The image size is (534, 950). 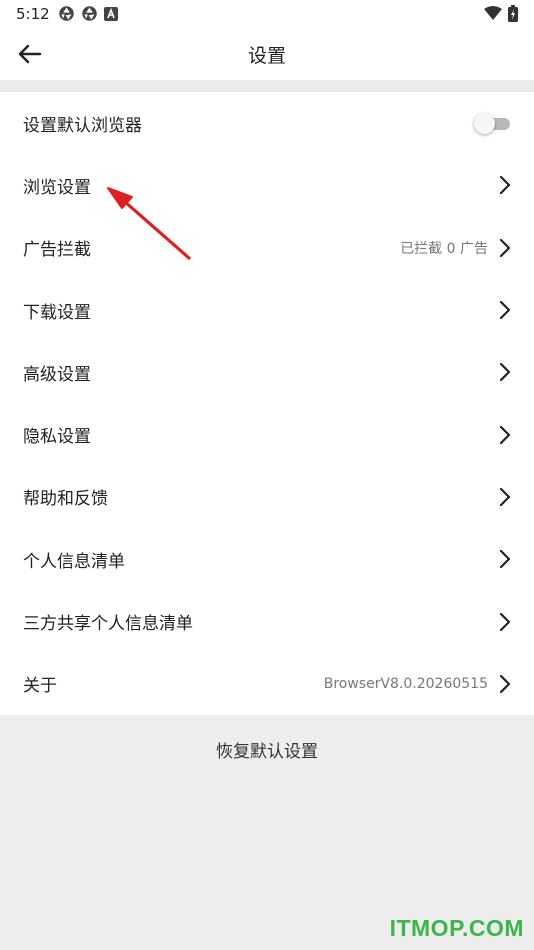 What do you see at coordinates (456, 928) in the screenshot?
I see `watermark-logo: ITMOP.COM` at bounding box center [456, 928].